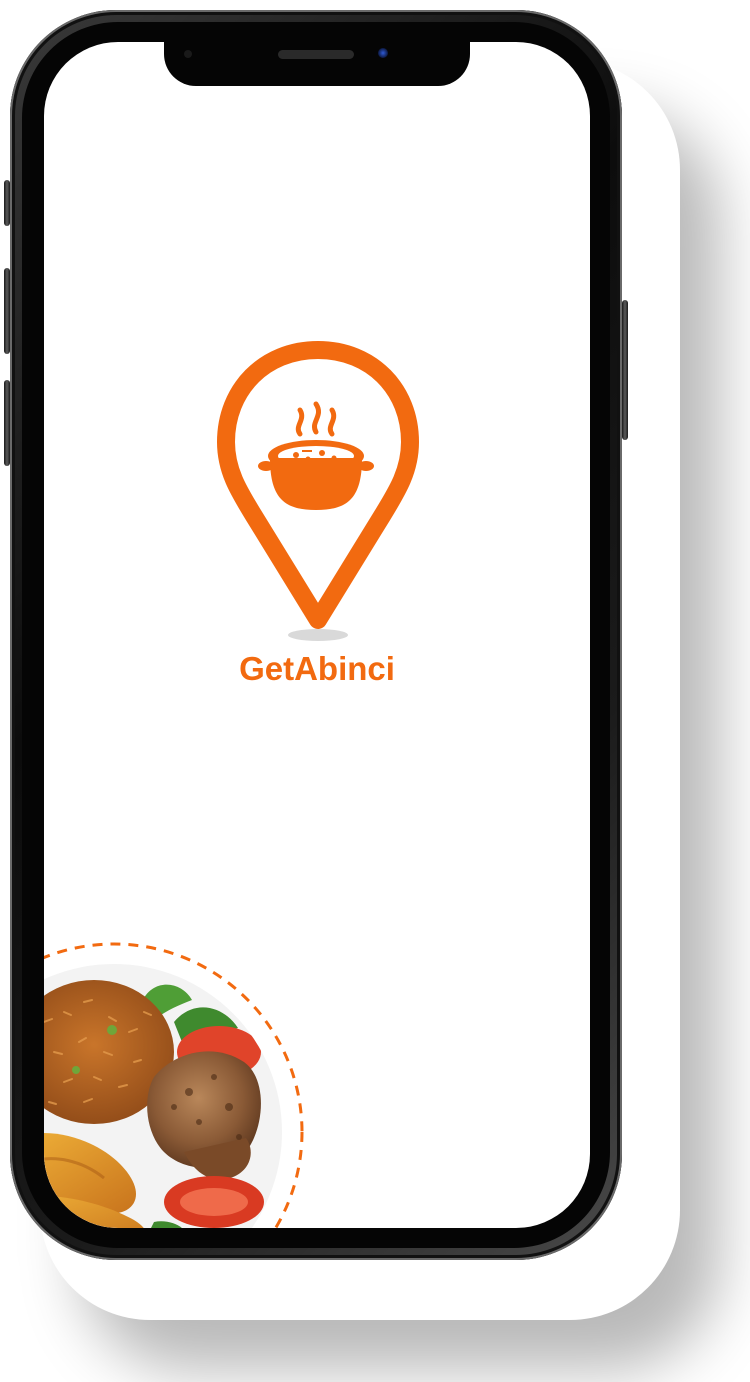  What do you see at coordinates (317, 60) in the screenshot?
I see `device-notch` at bounding box center [317, 60].